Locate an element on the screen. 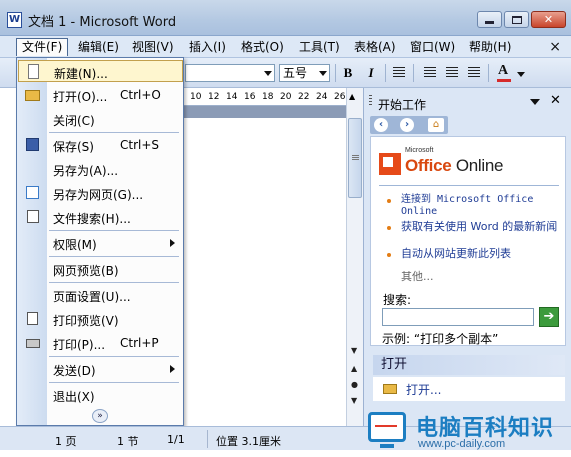 The height and width of the screenshot is (457, 571). watermark-url: www.pc-daily.com is located at coordinates (462, 444).